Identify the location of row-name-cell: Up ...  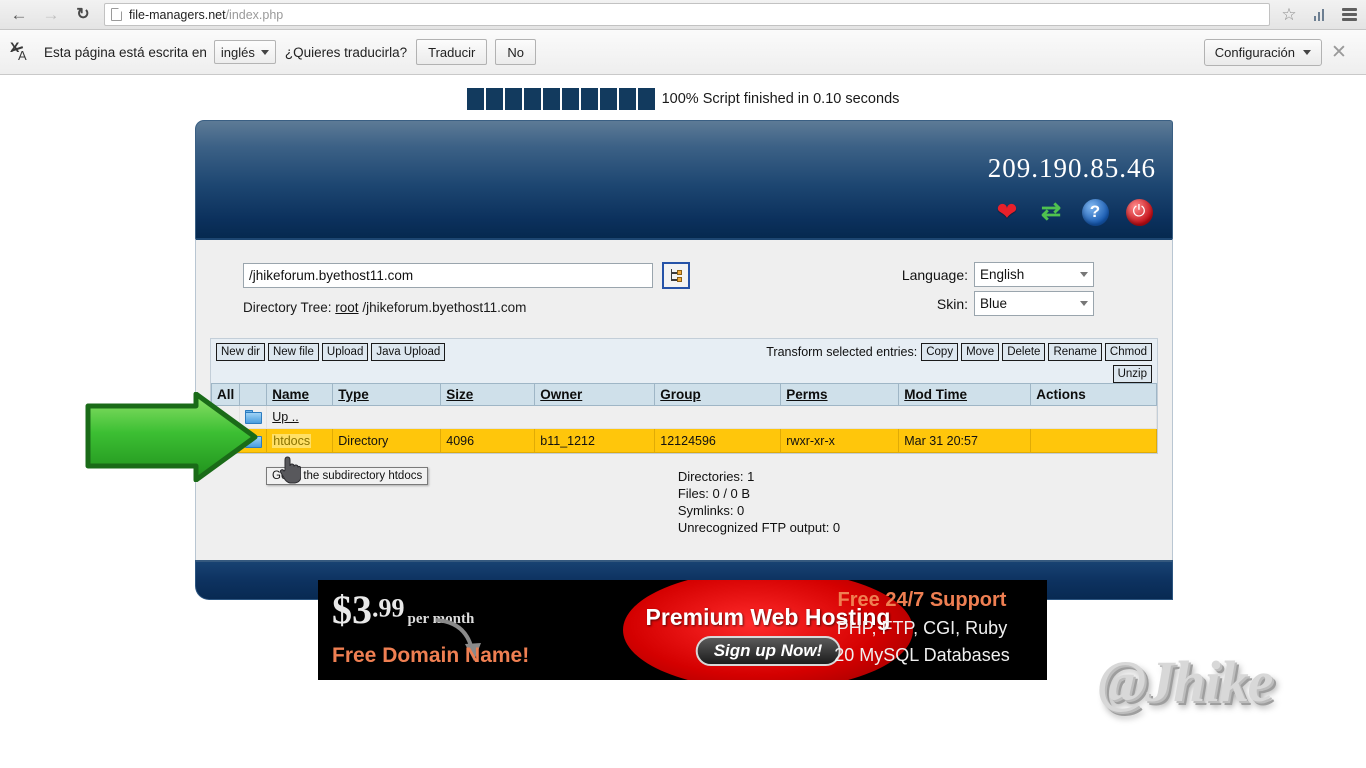
(711, 417).